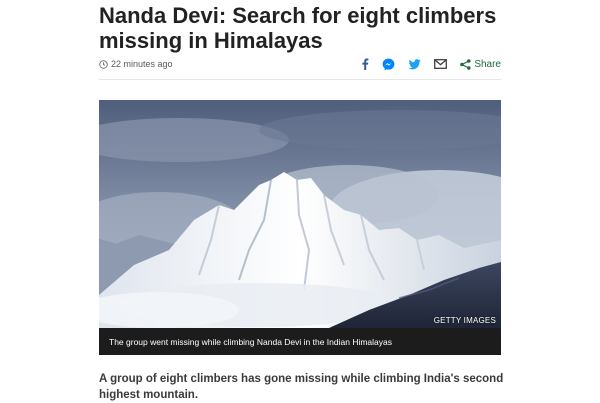  What do you see at coordinates (365, 64) in the screenshot?
I see `facebook-icon` at bounding box center [365, 64].